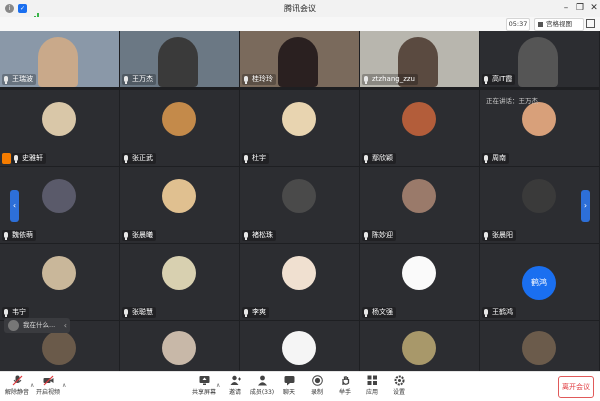  Describe the element at coordinates (580, 8) in the screenshot. I see `restore-icon: ❐` at that location.